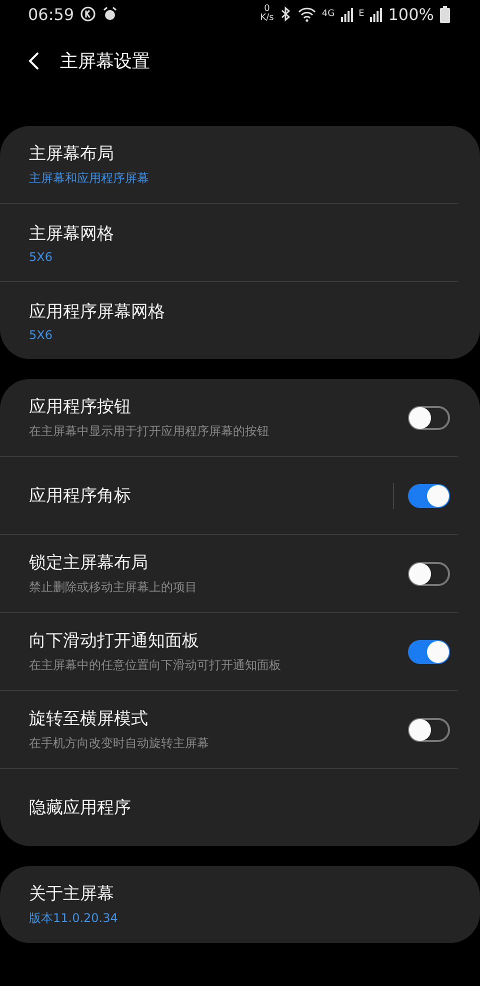 The height and width of the screenshot is (986, 480). Describe the element at coordinates (110, 14) in the screenshot. I see `alarm-icon` at that location.